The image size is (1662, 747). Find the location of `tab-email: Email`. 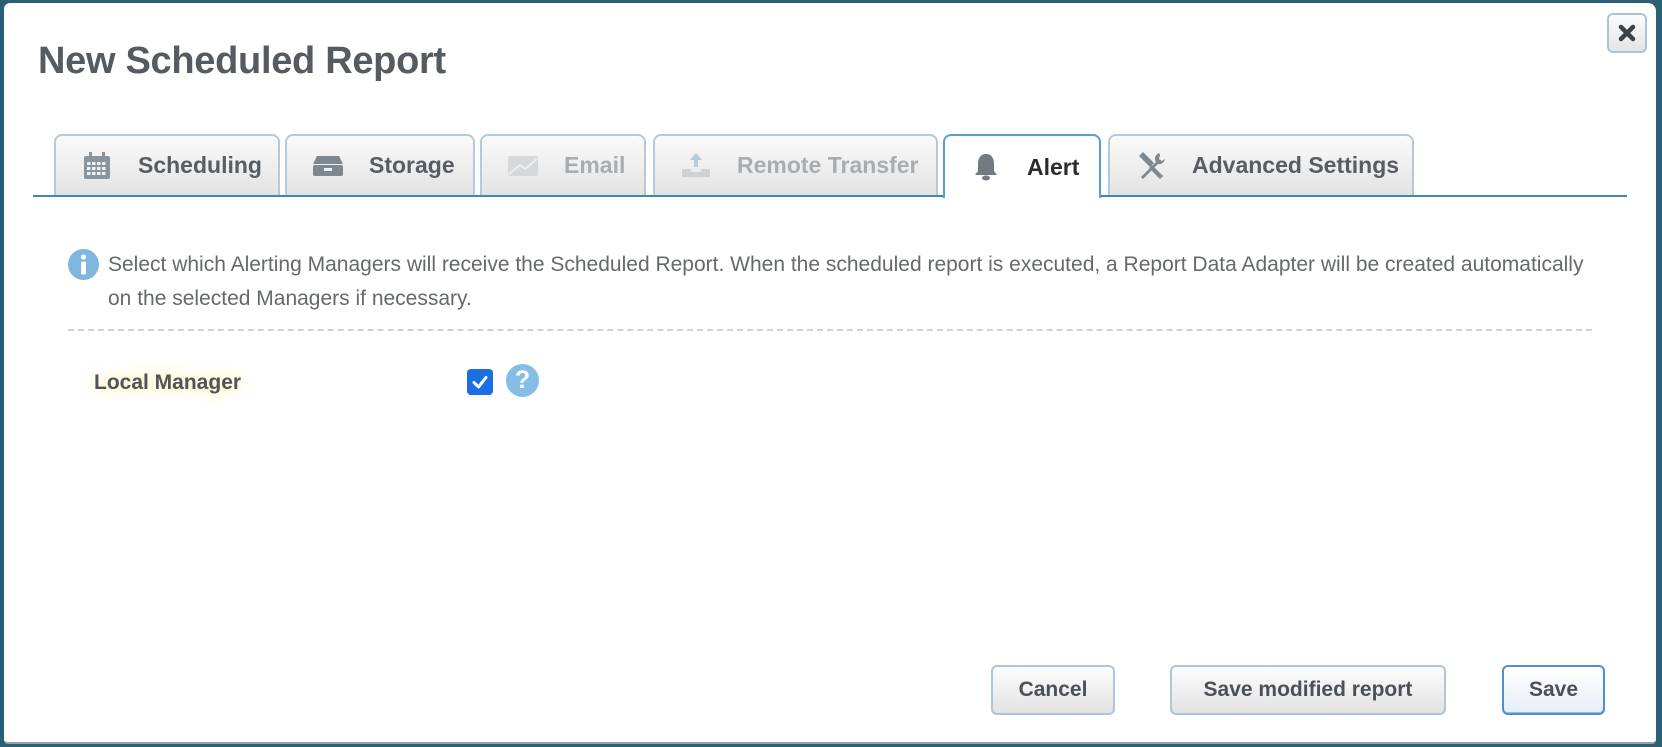

tab-email: Email is located at coordinates (563, 164).